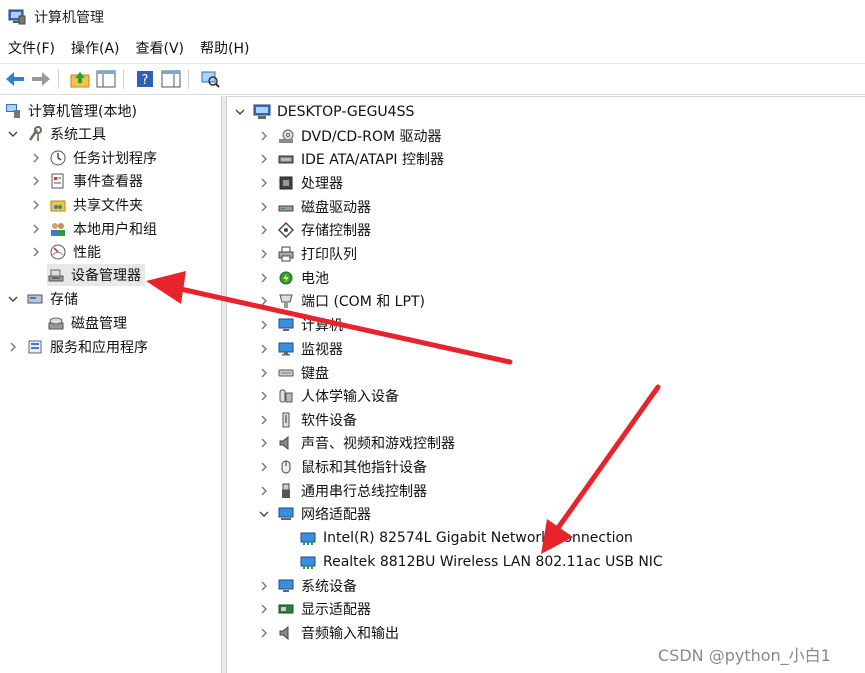 Image resolution: width=865 pixels, height=673 pixels. What do you see at coordinates (356, 443) in the screenshot?
I see `device-category: 声音、视频和游戏控制器` at bounding box center [356, 443].